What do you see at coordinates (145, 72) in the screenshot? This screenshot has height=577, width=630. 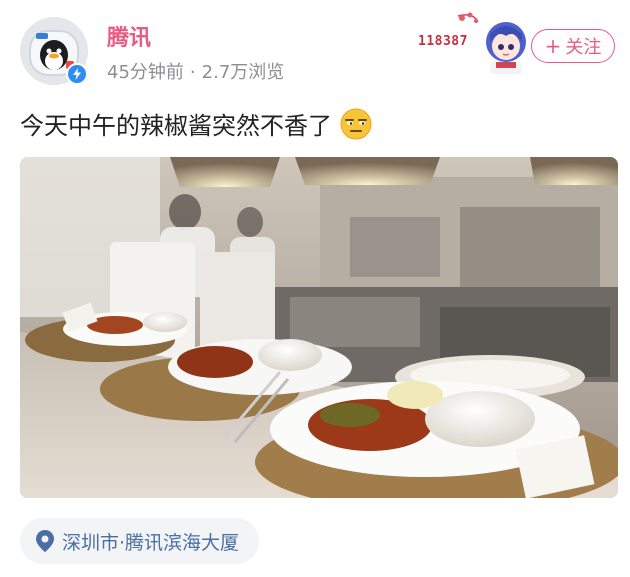 I see `post-time: 45分钟前` at bounding box center [145, 72].